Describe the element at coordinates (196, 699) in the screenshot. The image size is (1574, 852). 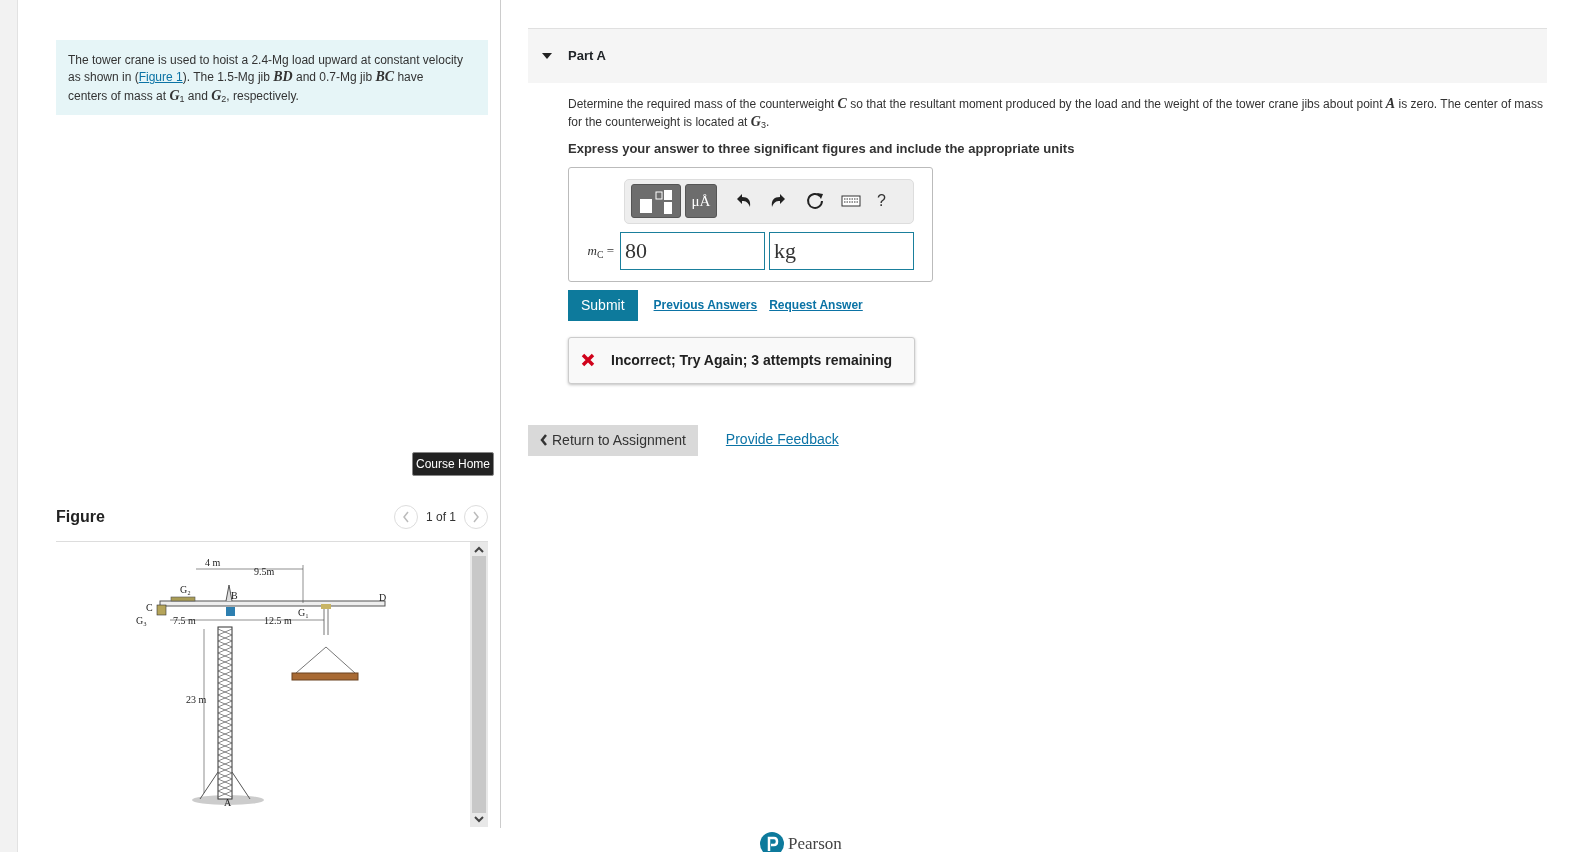
I see `diagram-label: 23 m` at that location.